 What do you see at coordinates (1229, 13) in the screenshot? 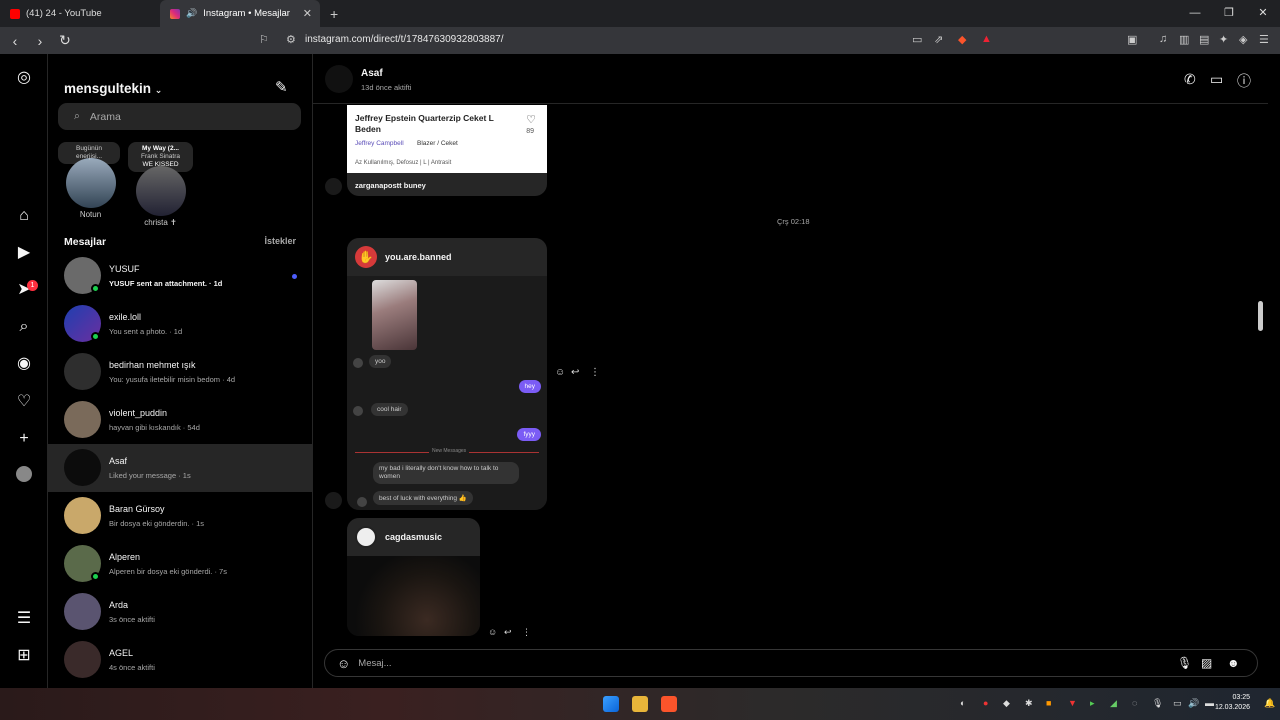
I see `maximize-button: ❐` at bounding box center [1229, 13].